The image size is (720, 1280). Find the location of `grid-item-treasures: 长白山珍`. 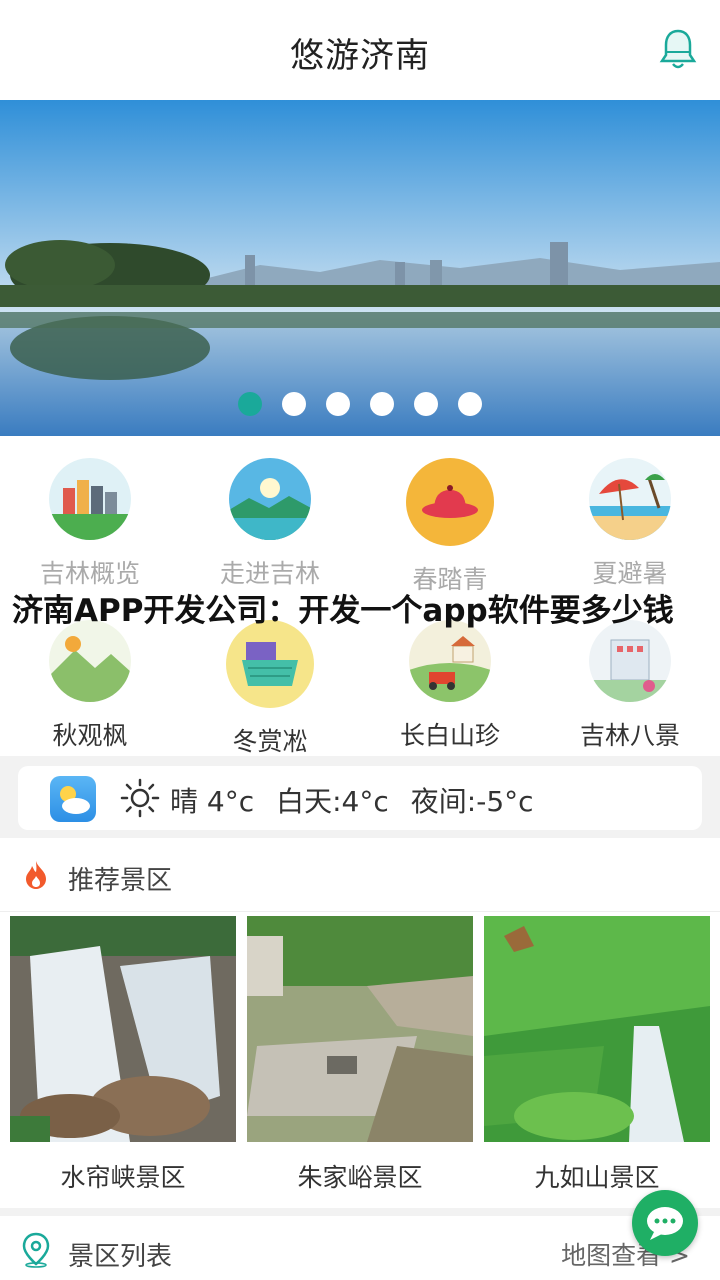

grid-item-treasures: 长白山珍 is located at coordinates (450, 686).